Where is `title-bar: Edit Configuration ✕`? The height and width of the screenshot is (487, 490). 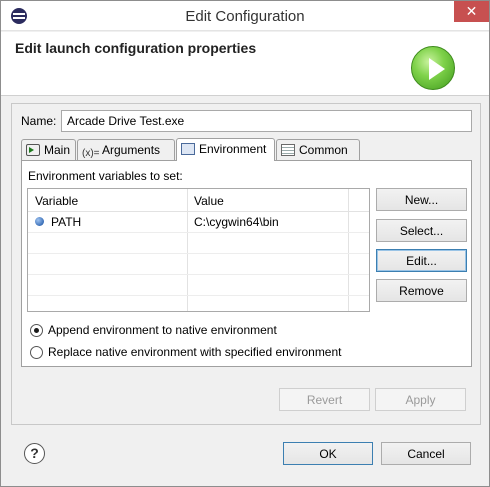
title-bar: Edit Configuration ✕ is located at coordinates (245, 16).